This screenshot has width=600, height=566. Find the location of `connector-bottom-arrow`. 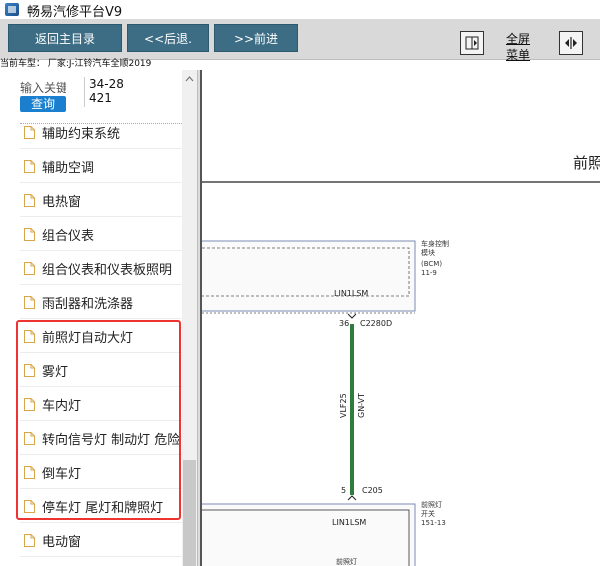

connector-bottom-arrow is located at coordinates (352, 498).